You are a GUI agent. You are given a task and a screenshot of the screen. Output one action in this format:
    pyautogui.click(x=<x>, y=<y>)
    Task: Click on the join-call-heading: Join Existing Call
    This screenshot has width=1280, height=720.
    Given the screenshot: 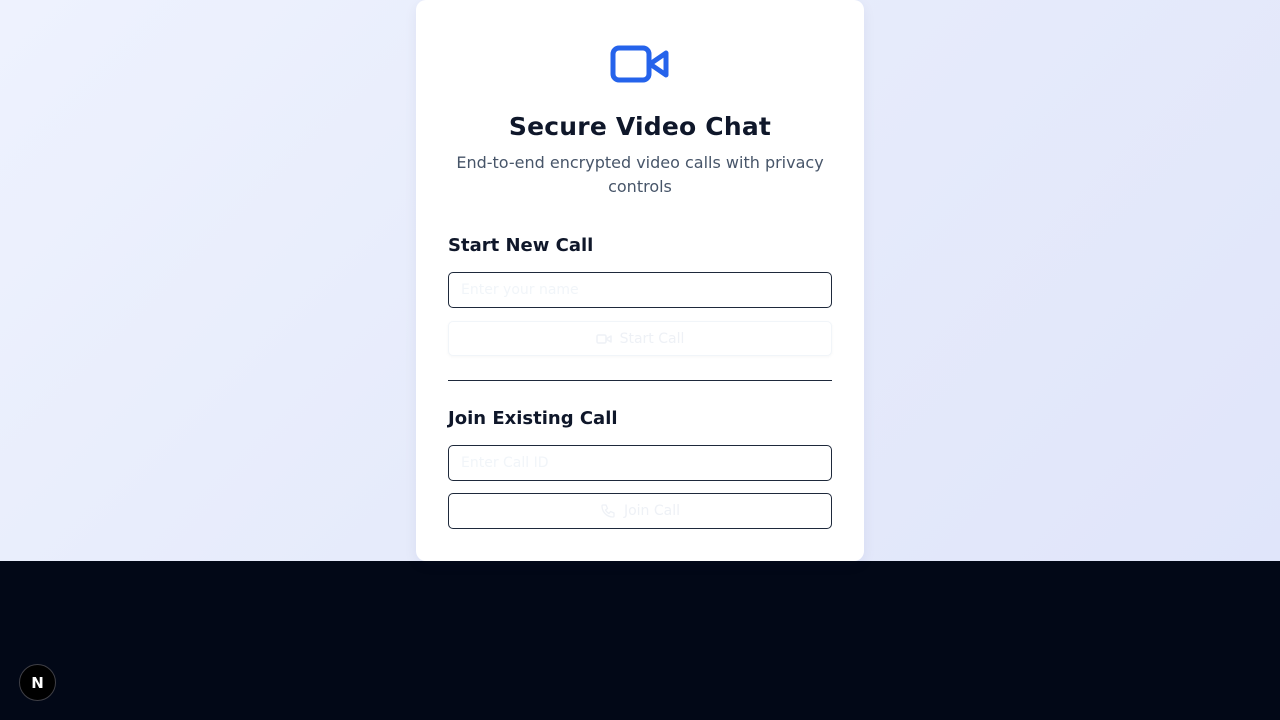 What is the action you would take?
    pyautogui.click(x=533, y=418)
    